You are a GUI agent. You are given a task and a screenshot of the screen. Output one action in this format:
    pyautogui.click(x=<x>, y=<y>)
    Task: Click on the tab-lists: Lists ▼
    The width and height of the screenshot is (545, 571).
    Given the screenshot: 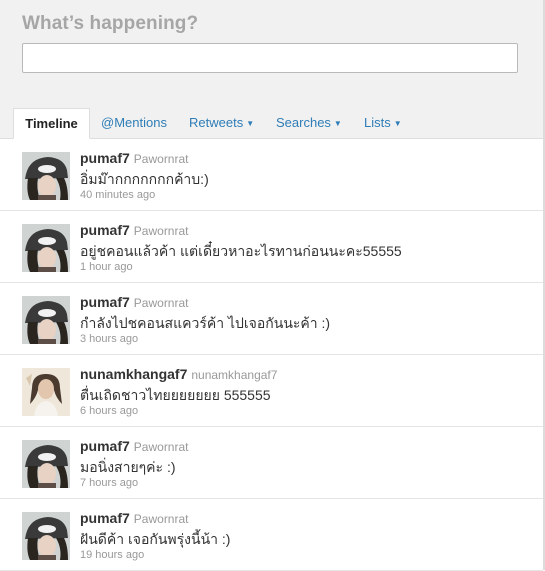 What is the action you would take?
    pyautogui.click(x=383, y=123)
    